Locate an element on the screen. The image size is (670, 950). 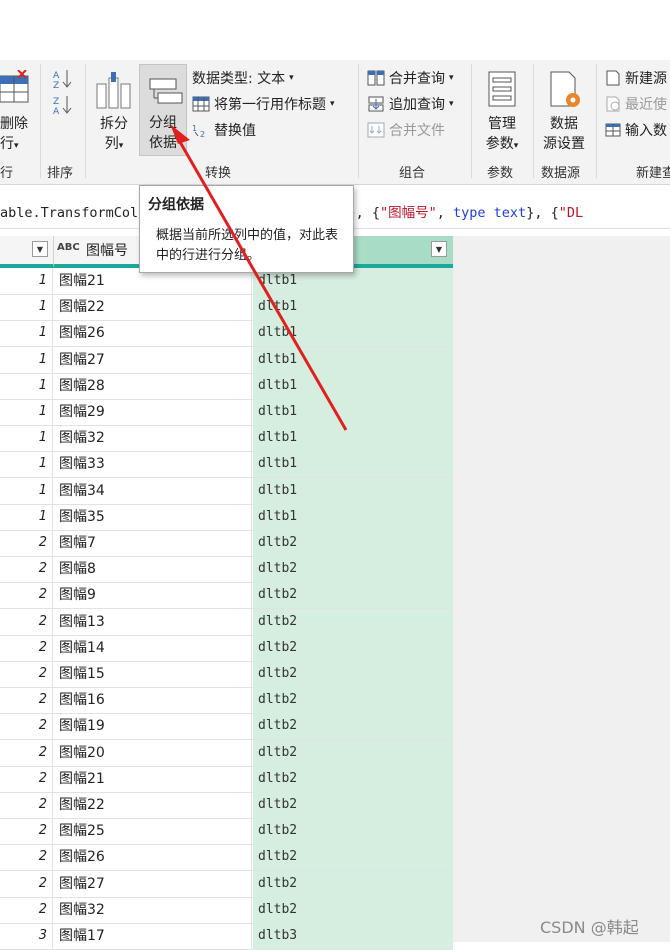
annotation-arrow is located at coordinates (259, 277).